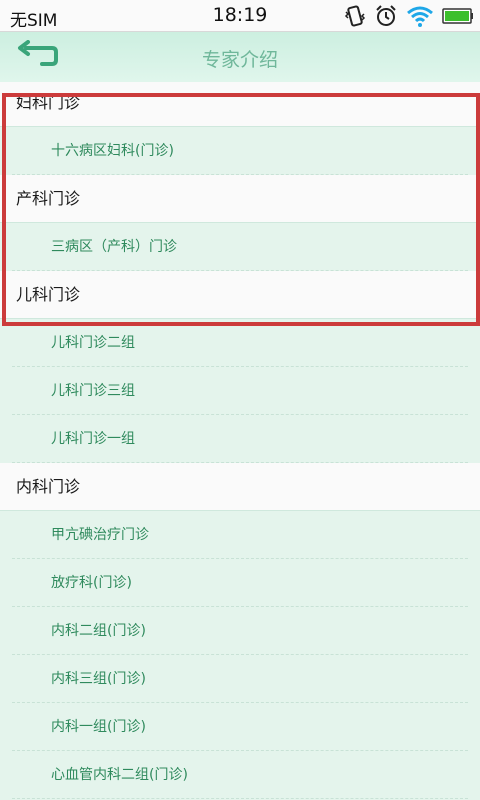 Image resolution: width=480 pixels, height=800 pixels. Describe the element at coordinates (240, 775) in the screenshot. I see `list-item: 心血管内科二组(门诊)` at that location.